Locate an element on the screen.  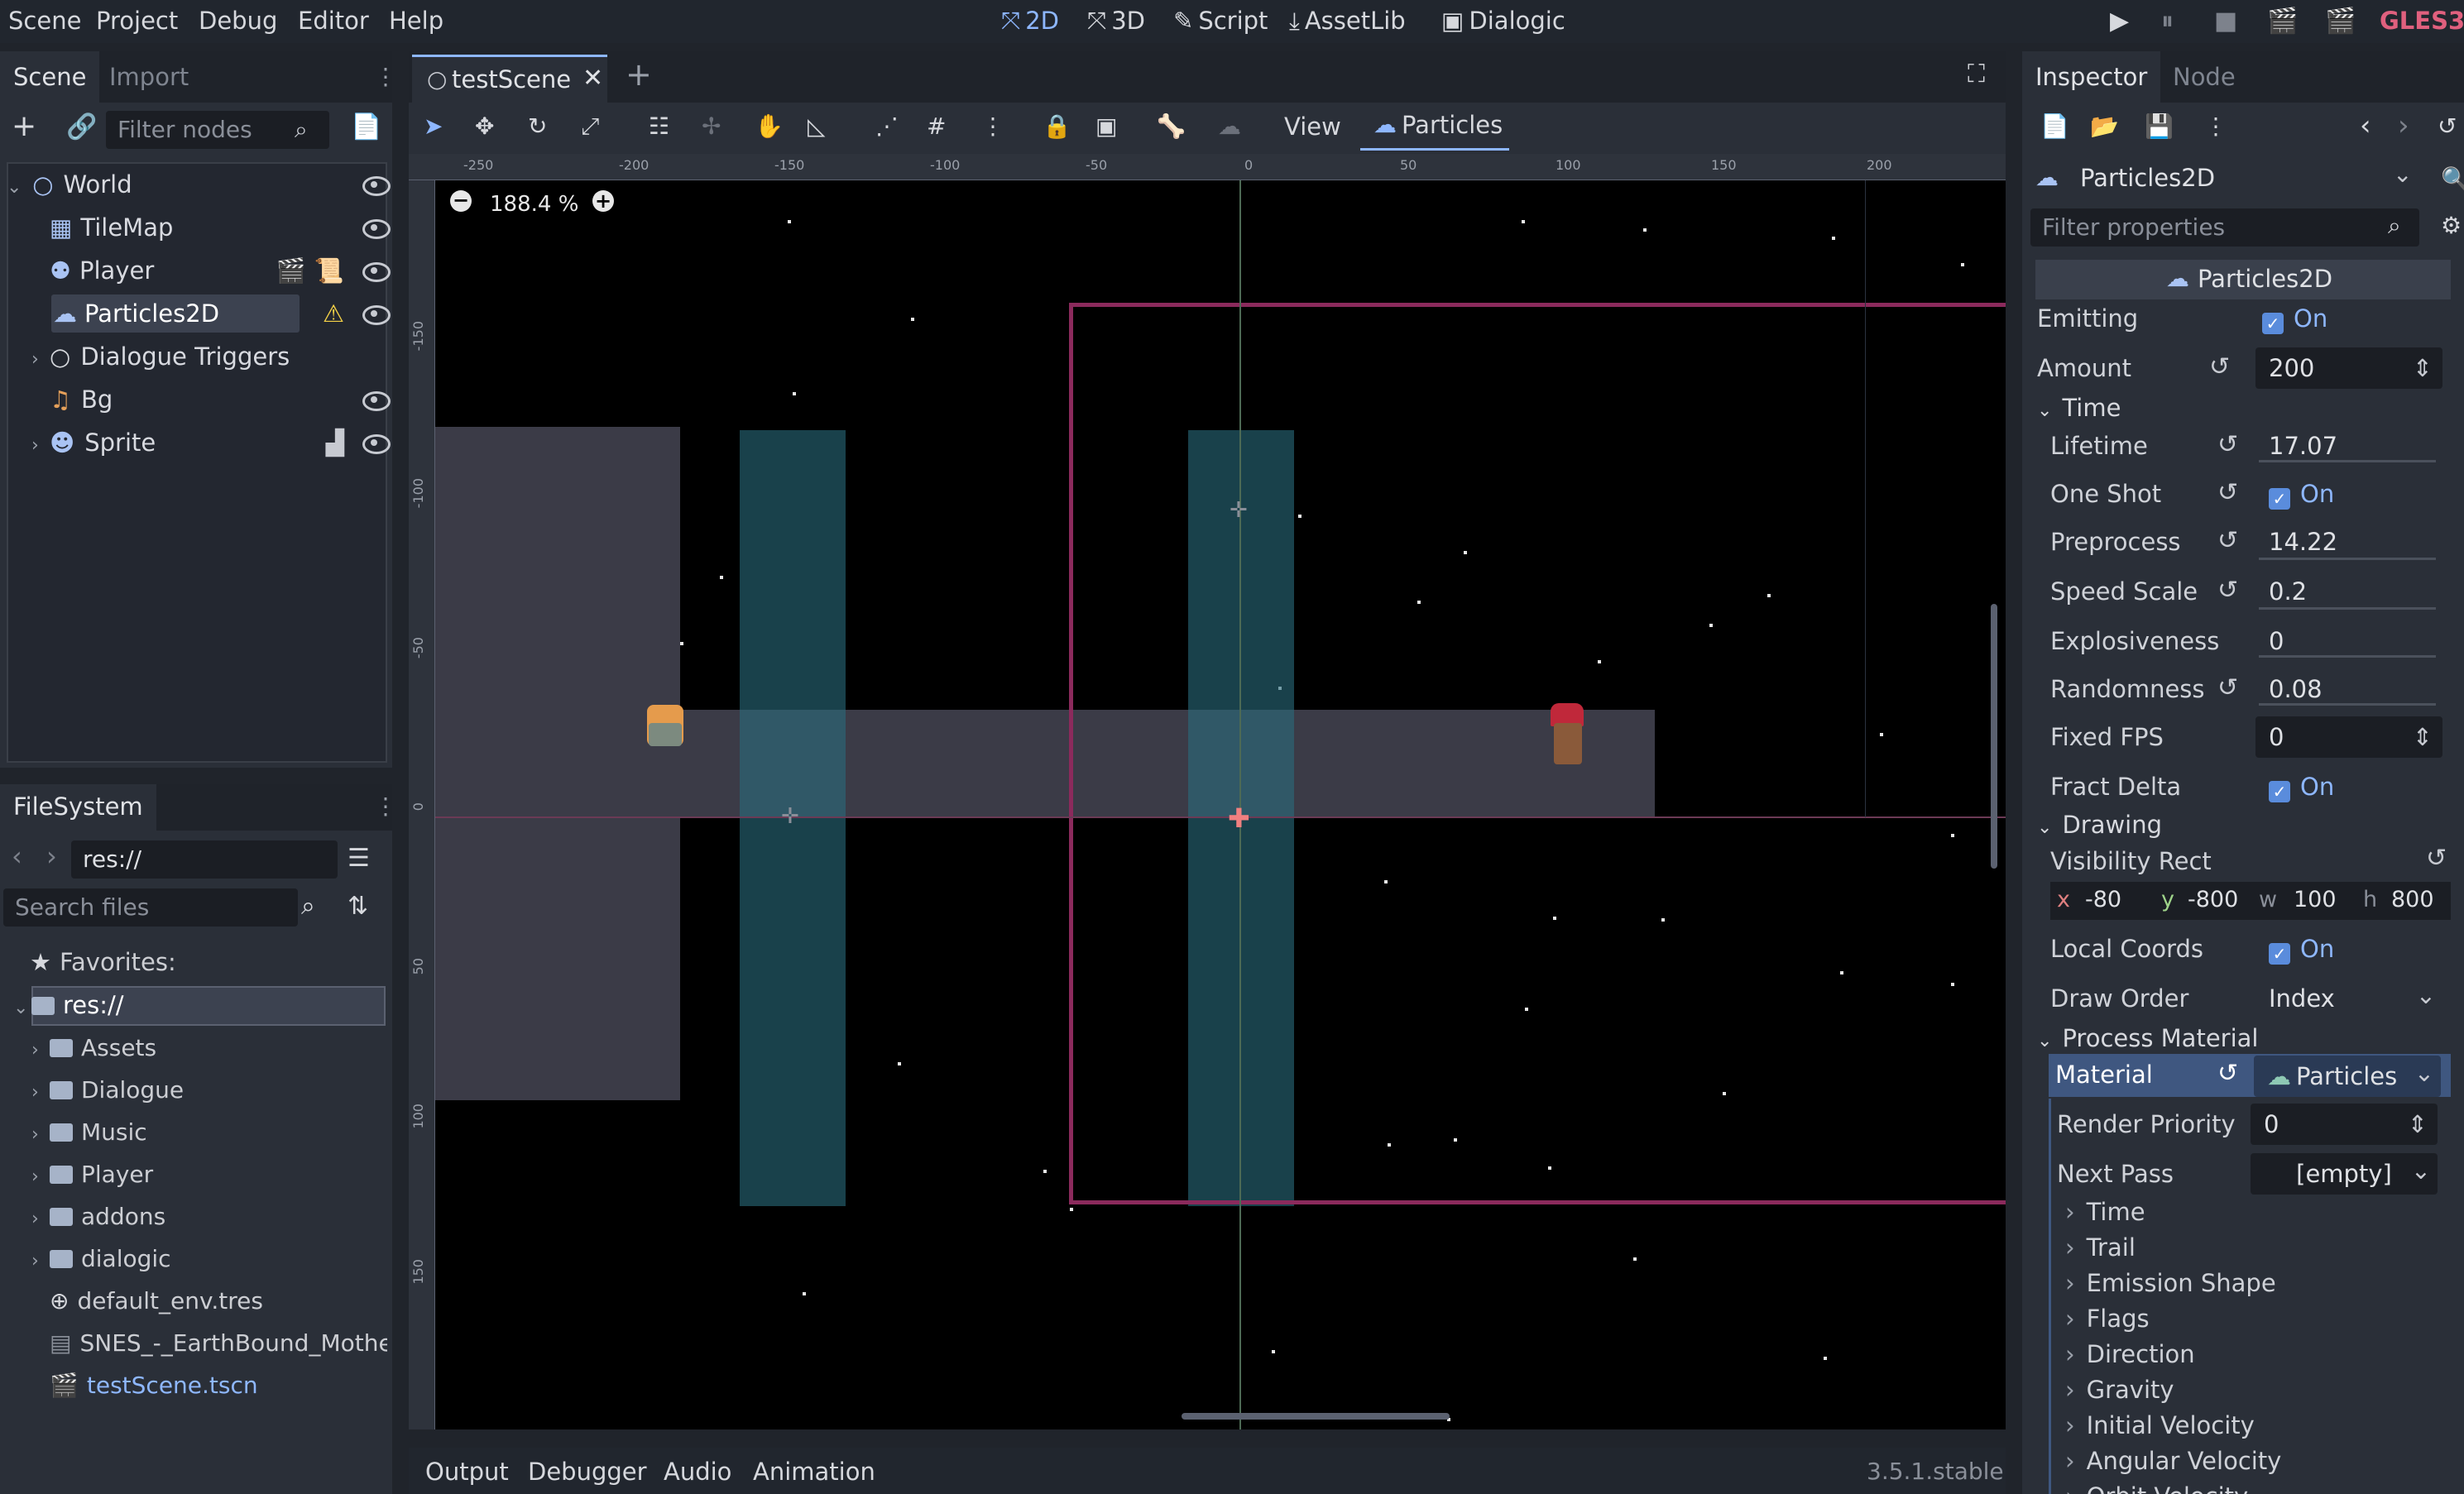
subsection-angular-velocity: › Angular Velocity is located at coordinates (2173, 1461).